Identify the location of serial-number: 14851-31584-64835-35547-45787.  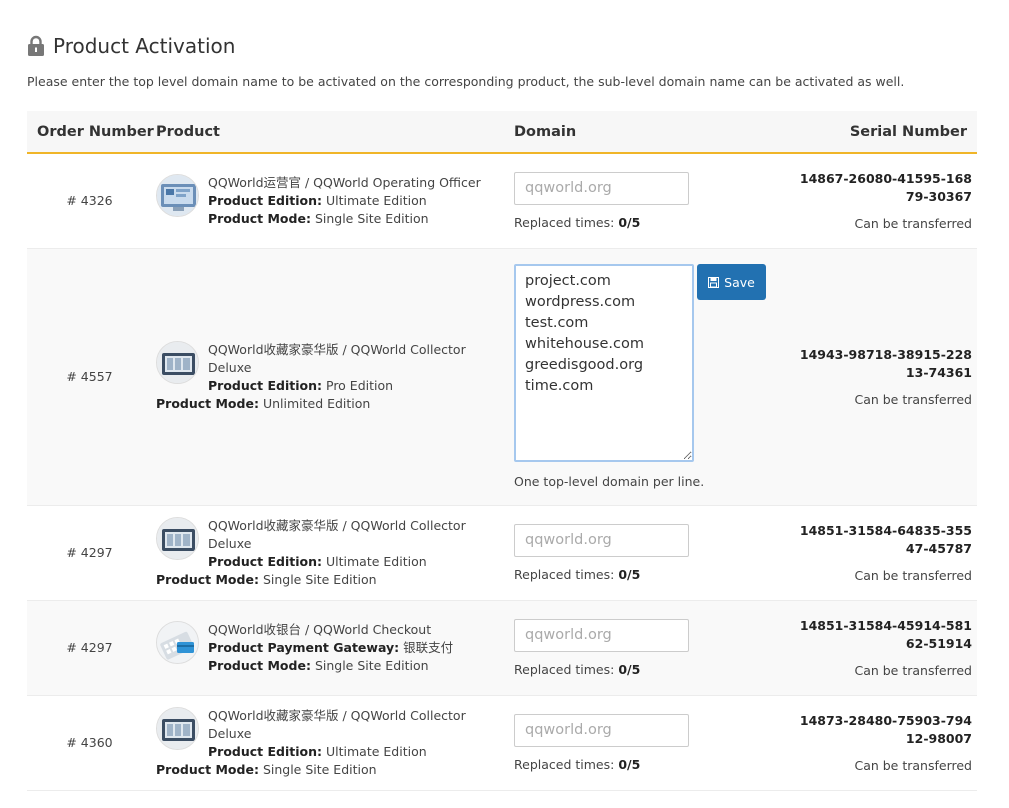
(885, 539).